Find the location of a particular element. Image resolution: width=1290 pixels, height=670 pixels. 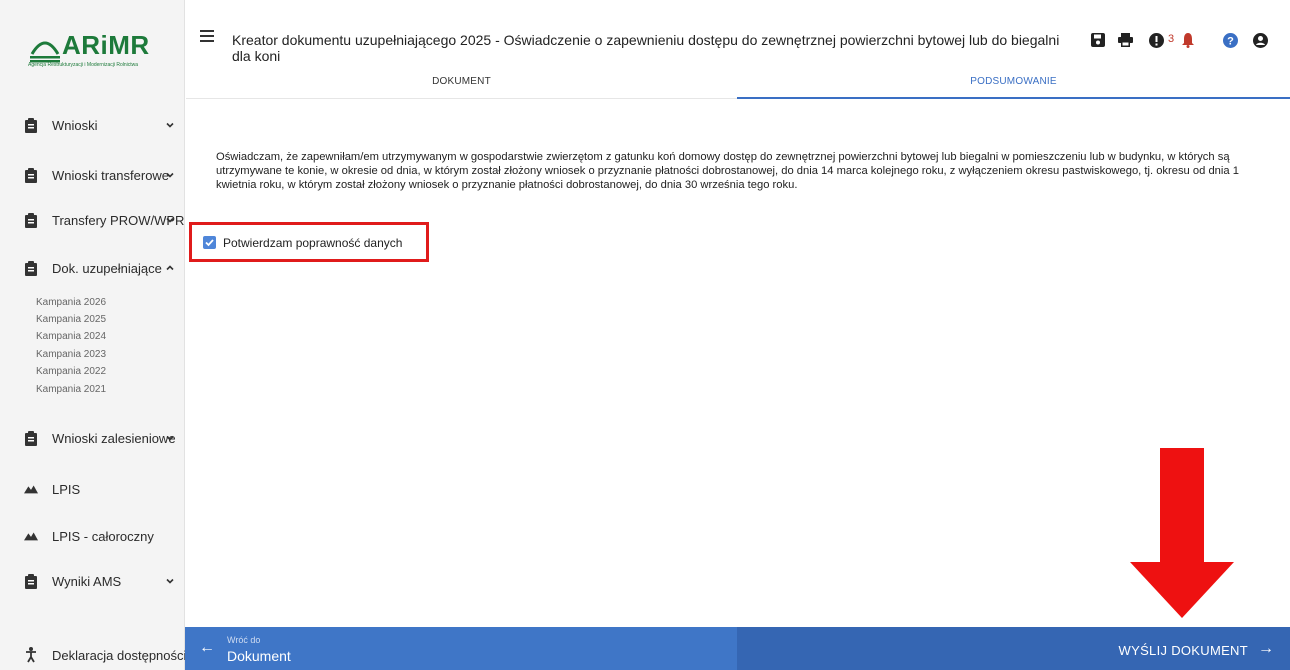

confirm-checkbox is located at coordinates (209, 242).